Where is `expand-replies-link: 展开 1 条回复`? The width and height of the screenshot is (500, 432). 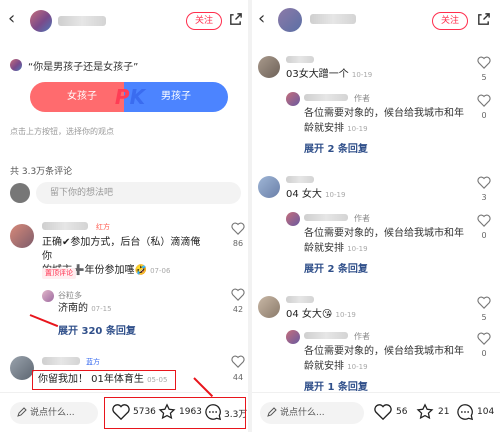
expand-replies-link: 展开 1 条回复 is located at coordinates (336, 385).